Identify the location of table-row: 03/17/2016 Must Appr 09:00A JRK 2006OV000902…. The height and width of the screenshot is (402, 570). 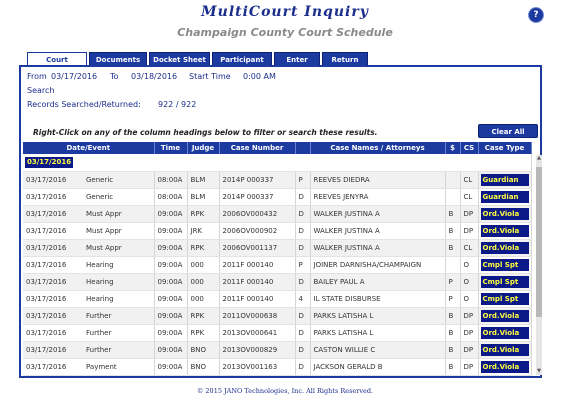
(277, 231).